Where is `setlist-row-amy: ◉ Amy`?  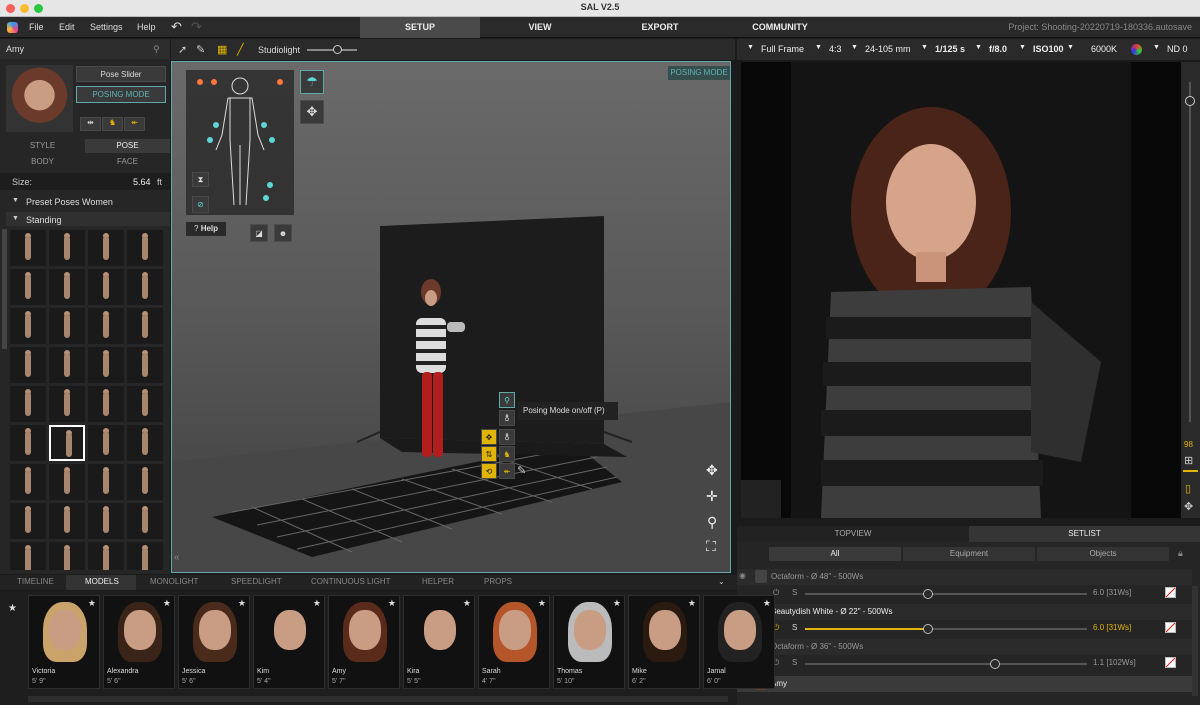 setlist-row-amy: ◉ Amy is located at coordinates (964, 684).